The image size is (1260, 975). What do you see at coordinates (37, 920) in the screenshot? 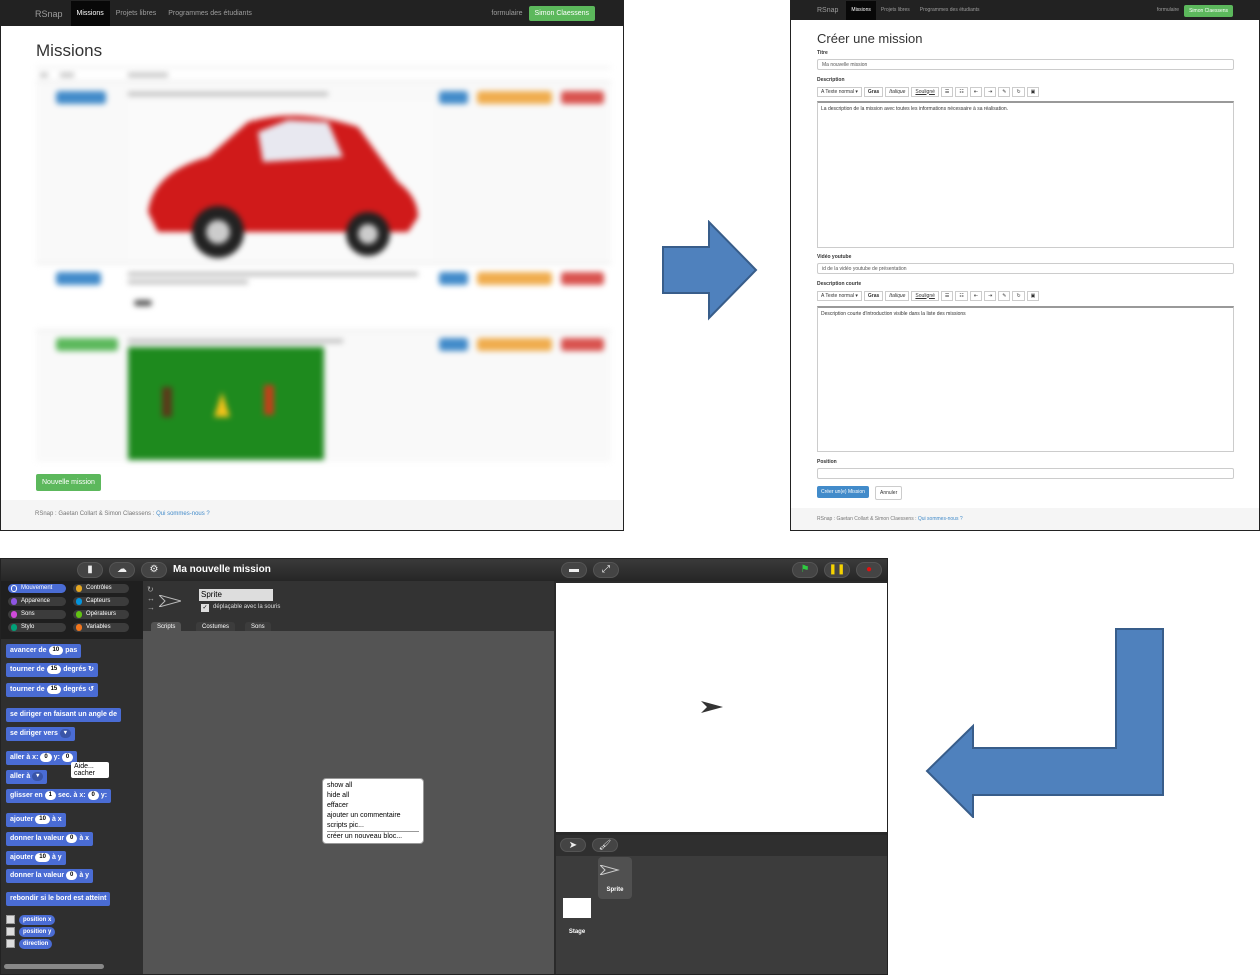
I see `reporter-position-x: position x` at bounding box center [37, 920].